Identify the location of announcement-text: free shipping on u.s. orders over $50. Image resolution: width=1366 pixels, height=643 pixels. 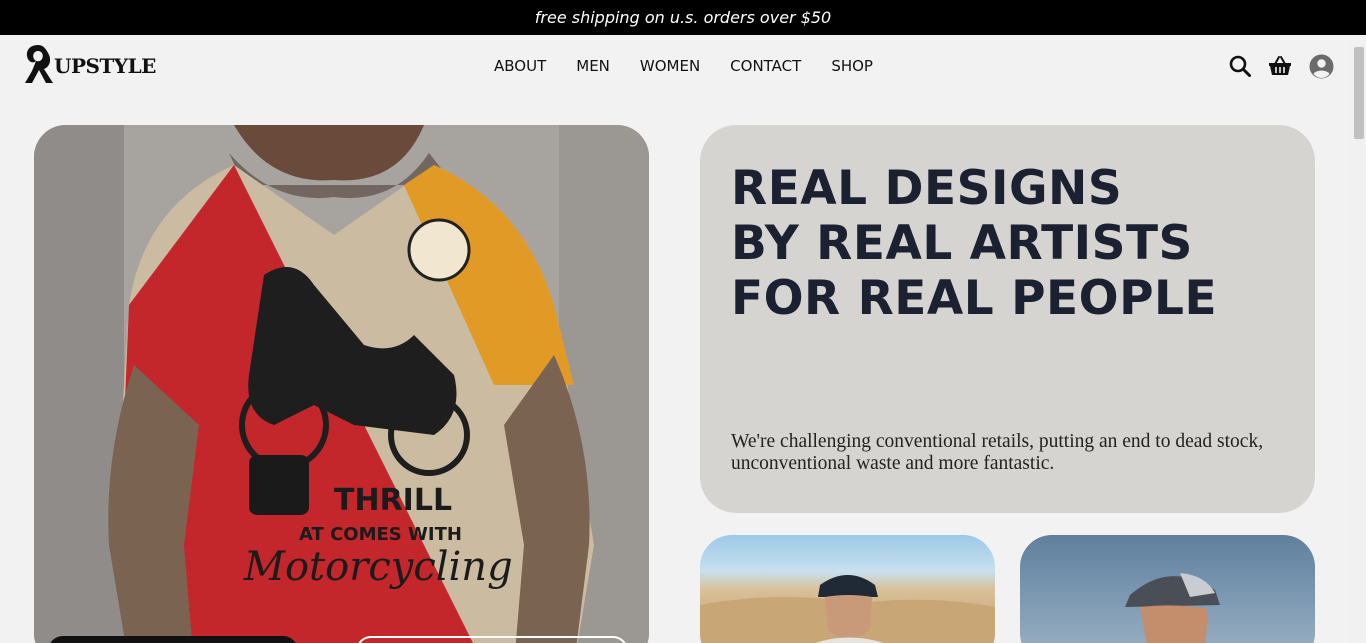
(683, 17).